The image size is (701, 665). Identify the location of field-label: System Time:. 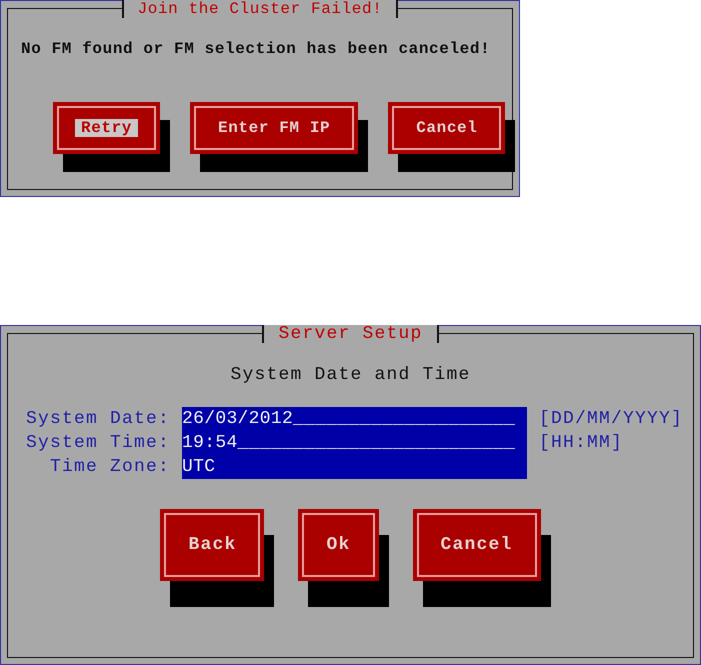
(98, 443).